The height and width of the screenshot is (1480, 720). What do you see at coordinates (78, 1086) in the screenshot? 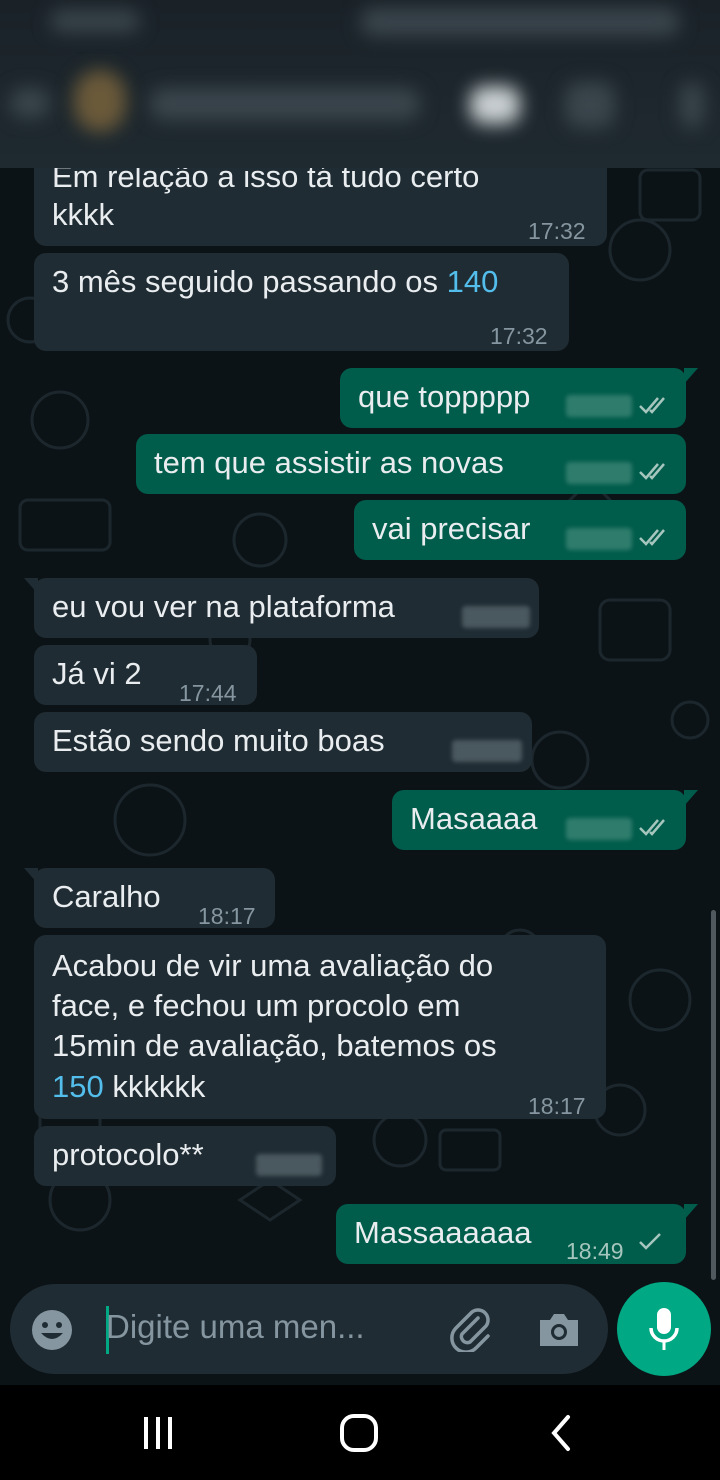
I see `number-link: 150` at bounding box center [78, 1086].